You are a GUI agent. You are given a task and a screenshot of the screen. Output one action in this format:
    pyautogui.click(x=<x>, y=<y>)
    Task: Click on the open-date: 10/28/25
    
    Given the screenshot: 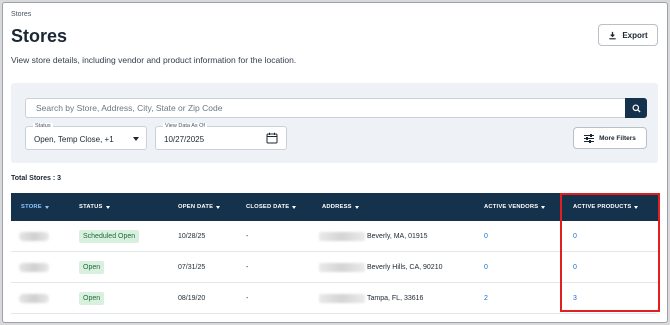 What is the action you would take?
    pyautogui.click(x=192, y=236)
    